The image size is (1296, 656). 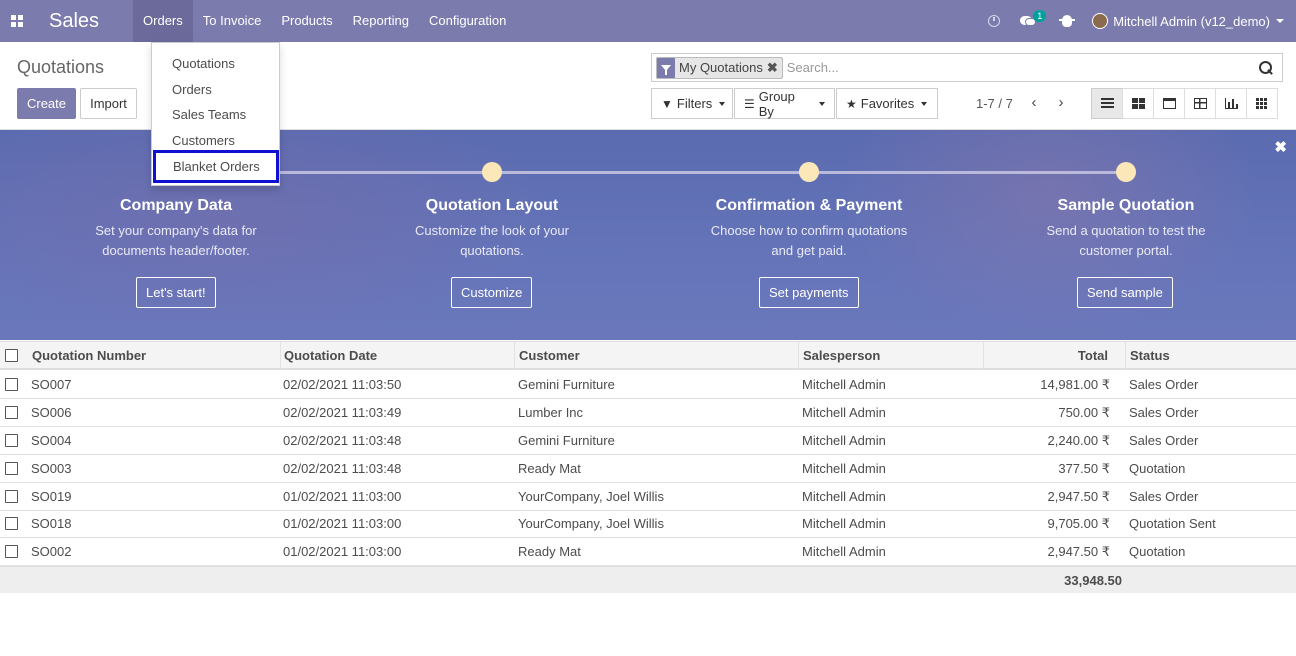 I want to click on step-description: customer portal., so click(x=1126, y=250).